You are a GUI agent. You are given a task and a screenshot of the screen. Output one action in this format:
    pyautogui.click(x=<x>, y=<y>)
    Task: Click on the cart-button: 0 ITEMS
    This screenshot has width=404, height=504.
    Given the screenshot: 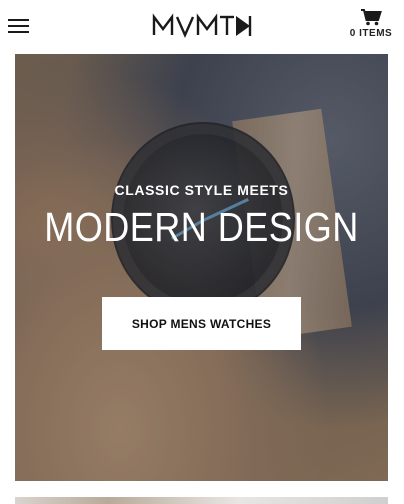 What is the action you would take?
    pyautogui.click(x=371, y=27)
    